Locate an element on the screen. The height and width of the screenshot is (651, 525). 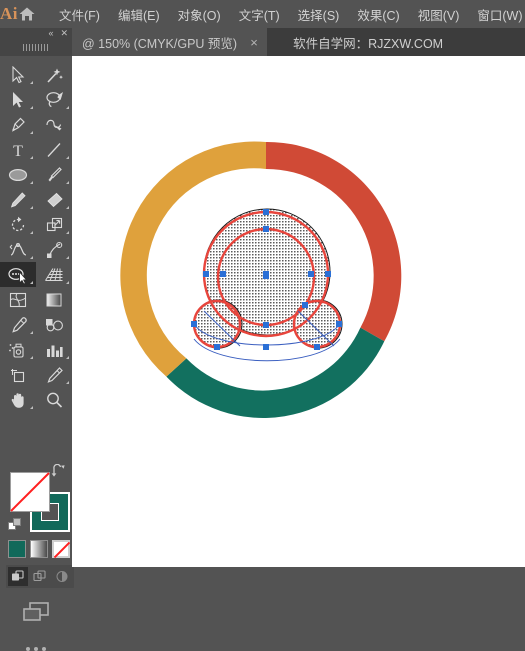
ai-logo: Ai is located at coordinates (9, 13).